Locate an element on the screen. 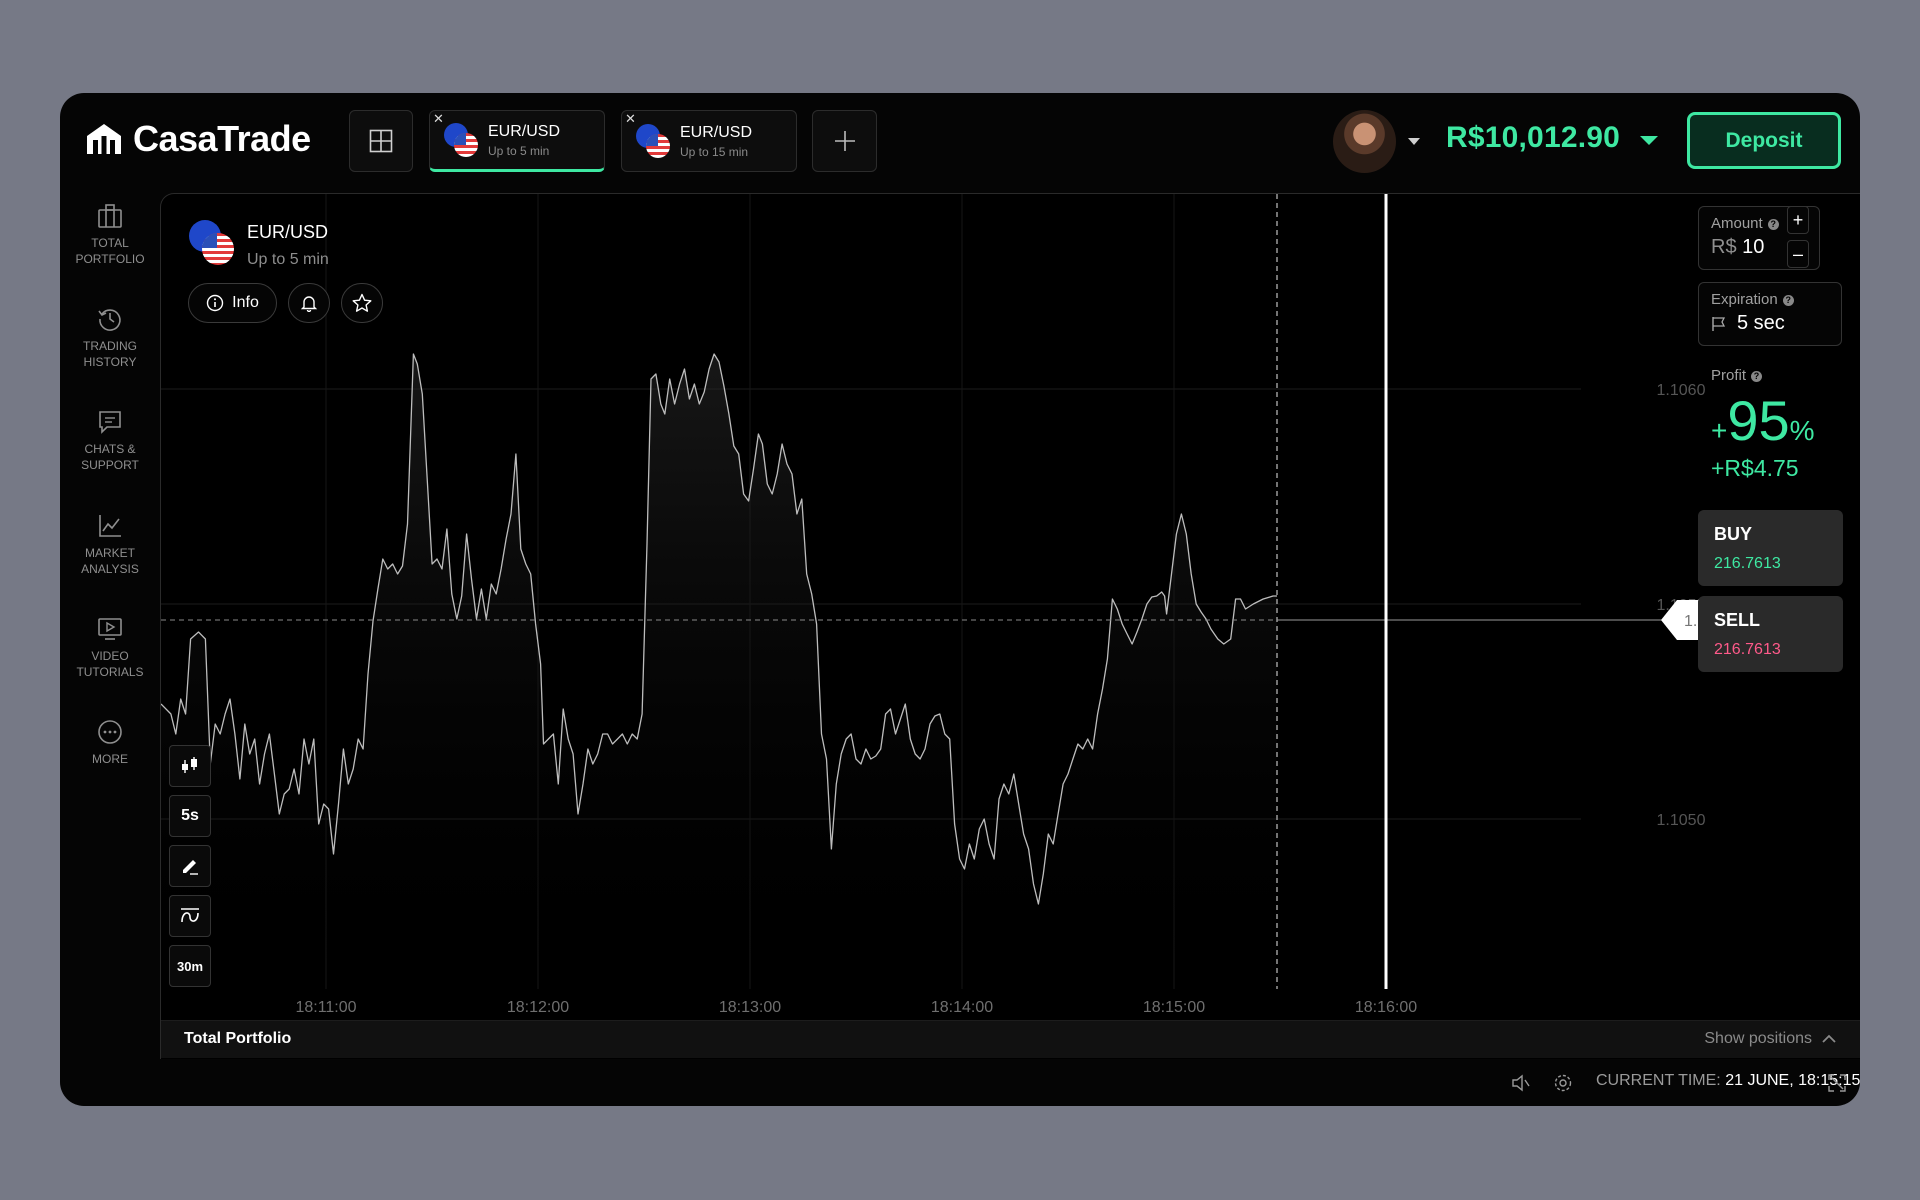 This screenshot has height=1200, width=1920. nav-video-tutorials: VIDEO TUTORIALS is located at coordinates (110, 648).